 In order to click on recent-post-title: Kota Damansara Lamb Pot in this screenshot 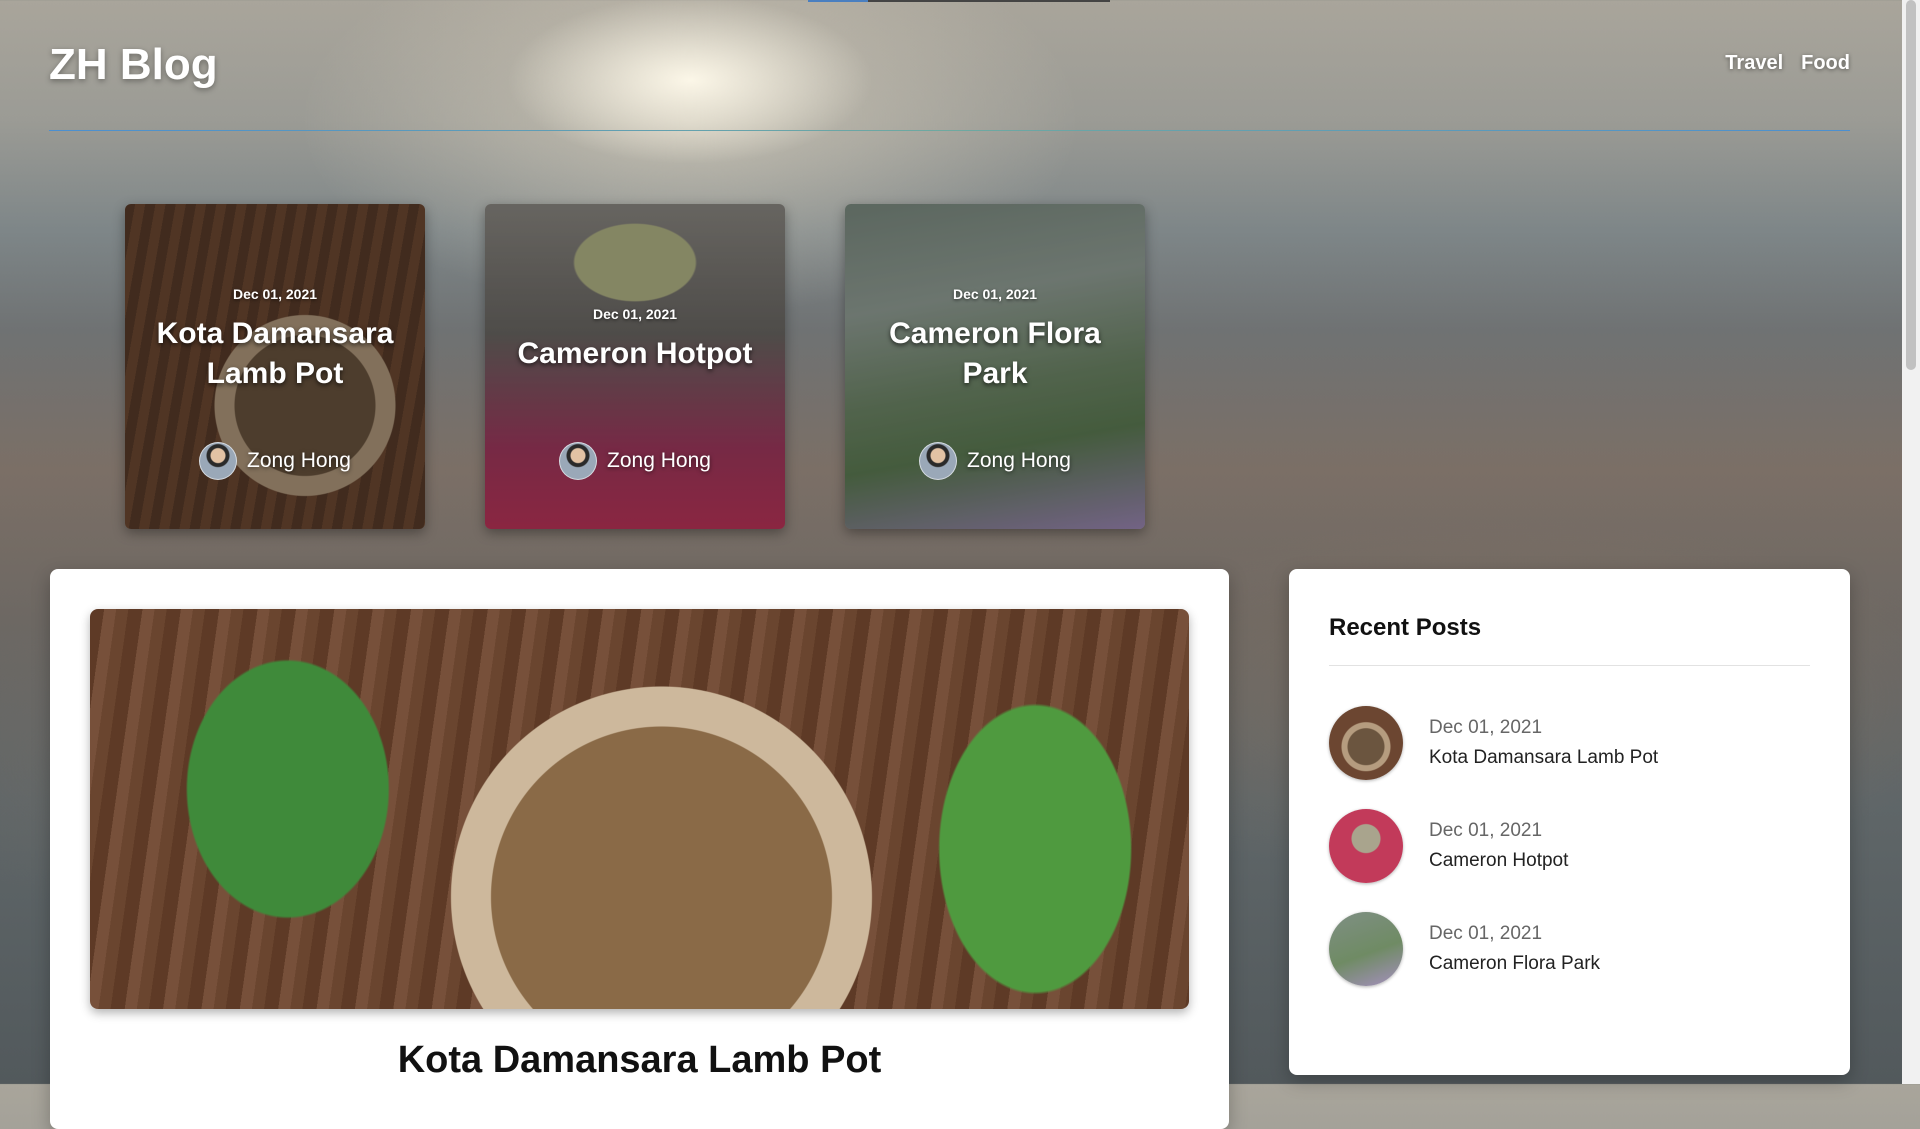, I will do `click(1543, 758)`.